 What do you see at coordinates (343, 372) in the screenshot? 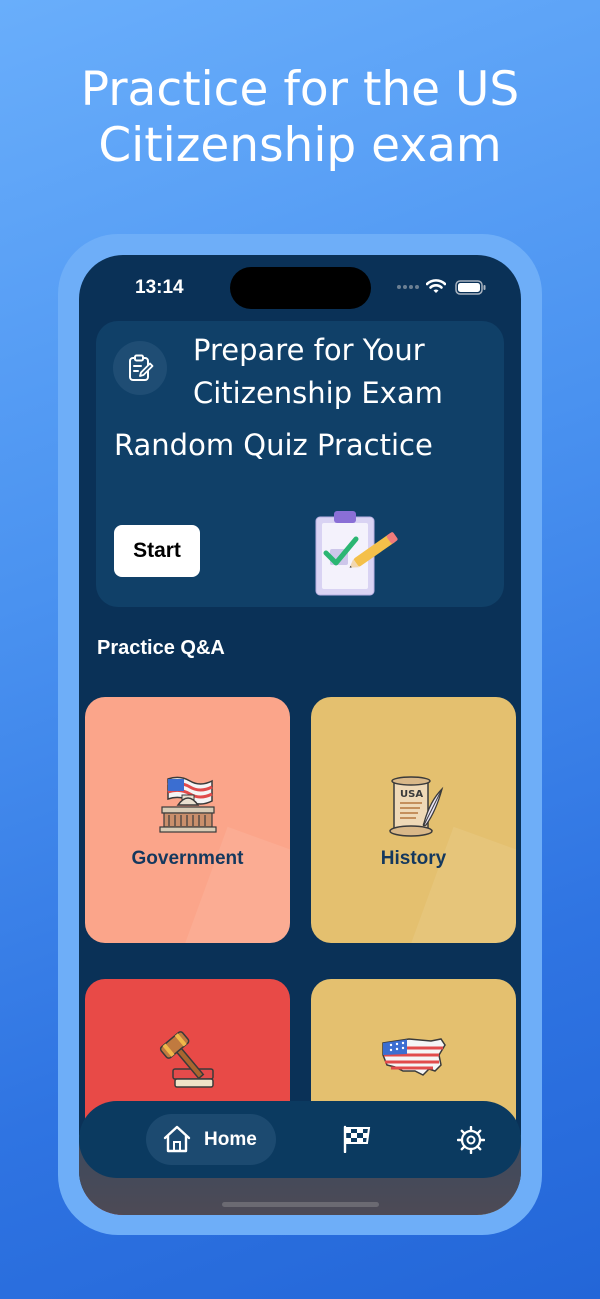
I see `hero-title: Prepare for Your Citizenship Exam` at bounding box center [343, 372].